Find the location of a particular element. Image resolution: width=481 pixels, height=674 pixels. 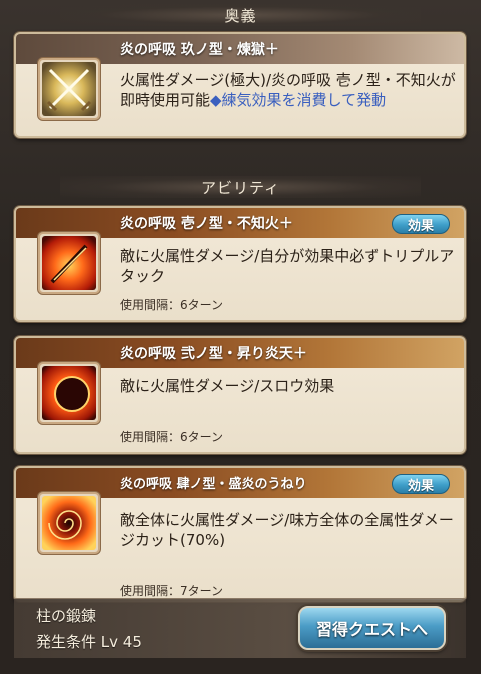

ability-2-cooldown: 使用間隔：6ターン is located at coordinates (172, 437).